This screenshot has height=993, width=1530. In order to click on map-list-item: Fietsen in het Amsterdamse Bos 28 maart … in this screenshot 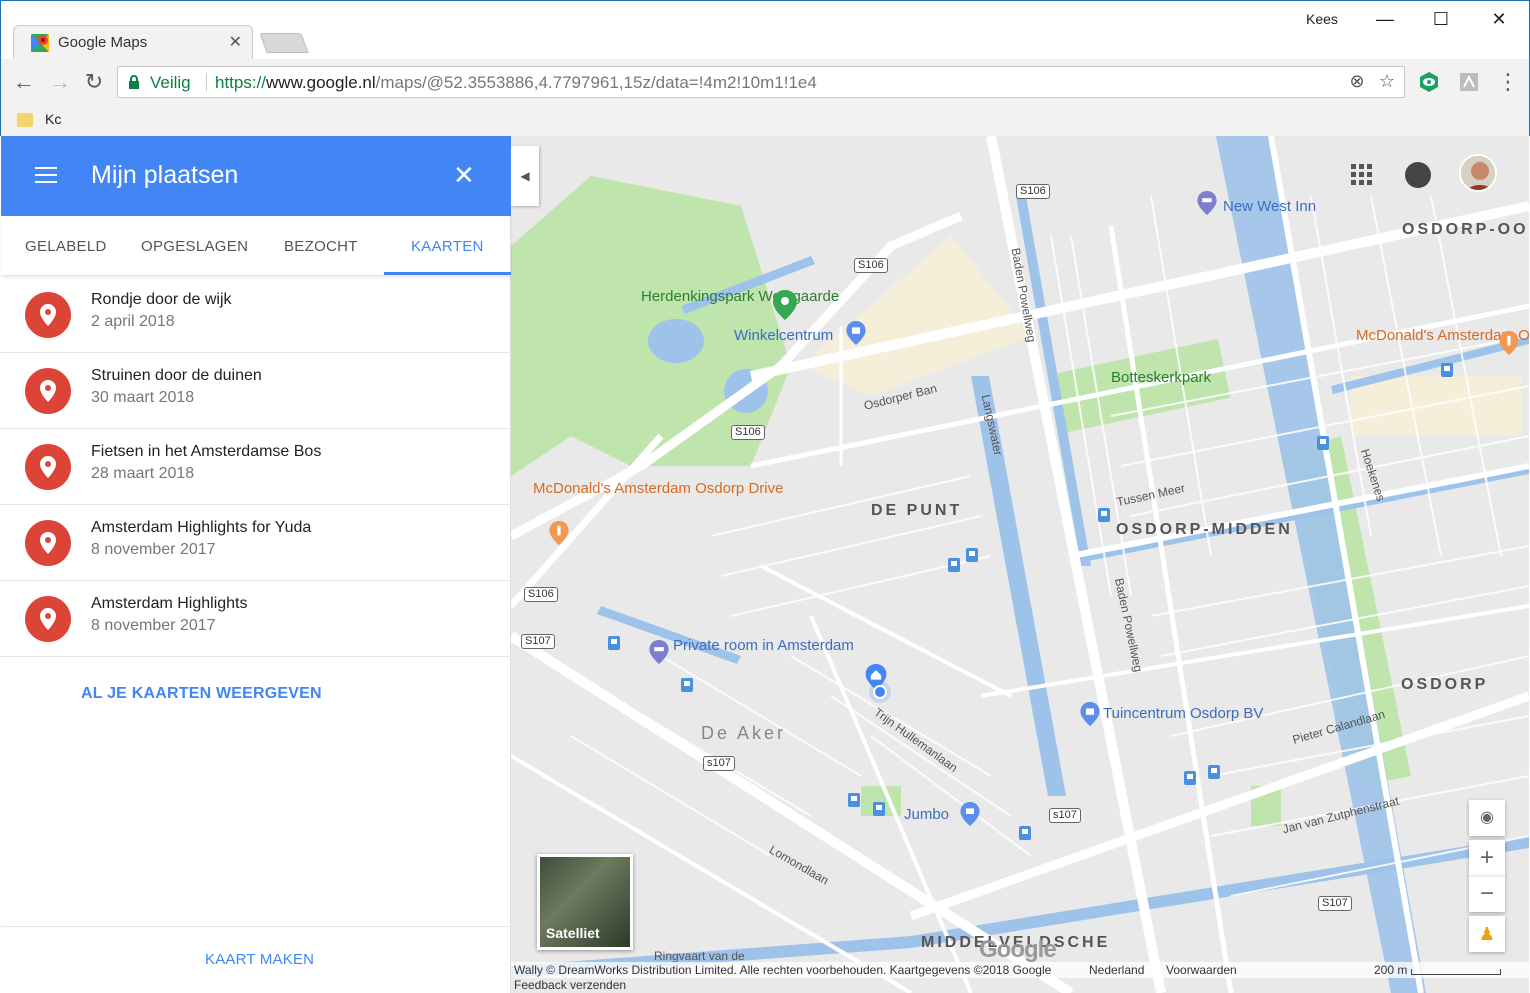, I will do `click(256, 467)`.